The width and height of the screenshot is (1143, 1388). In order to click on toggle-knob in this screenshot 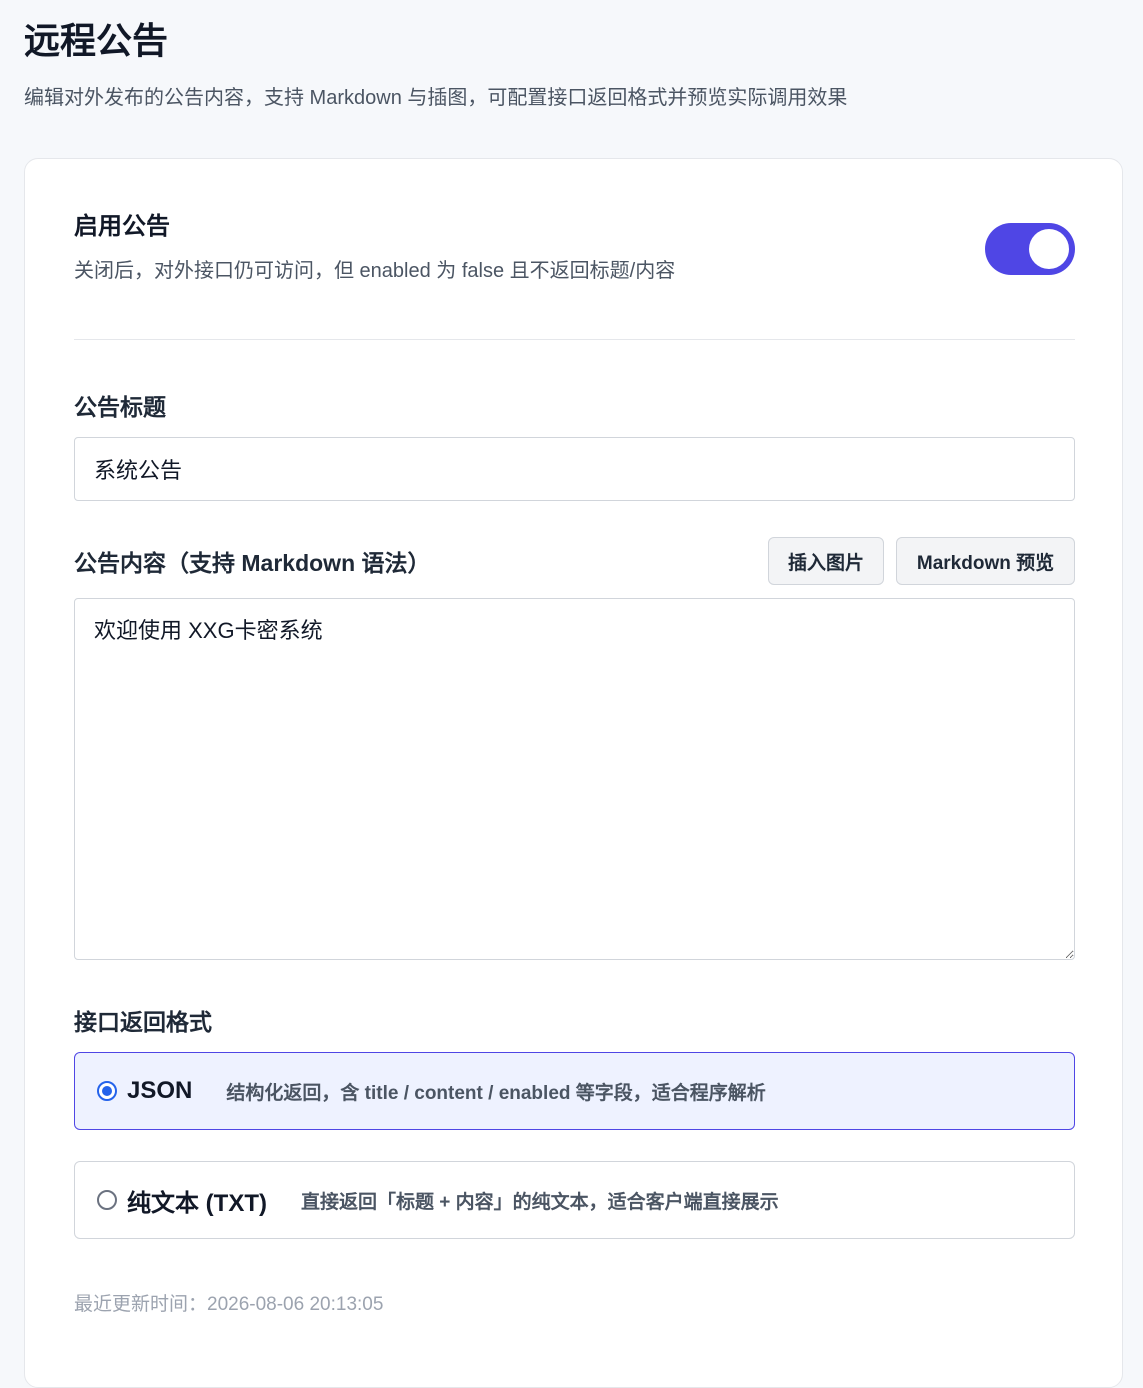, I will do `click(1049, 249)`.